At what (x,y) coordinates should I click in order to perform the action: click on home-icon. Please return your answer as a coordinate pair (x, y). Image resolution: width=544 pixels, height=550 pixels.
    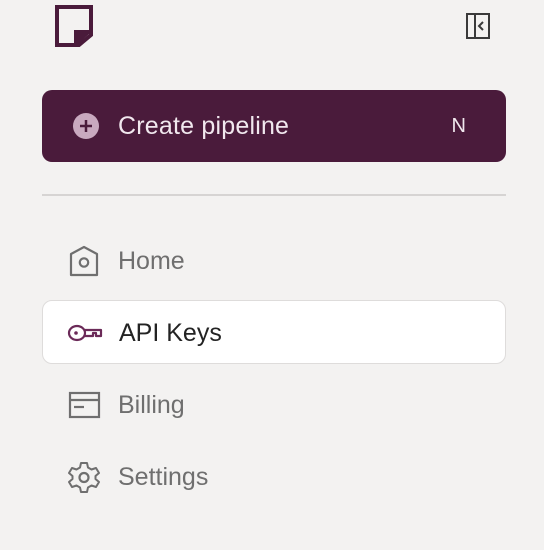
    Looking at the image, I should click on (84, 261).